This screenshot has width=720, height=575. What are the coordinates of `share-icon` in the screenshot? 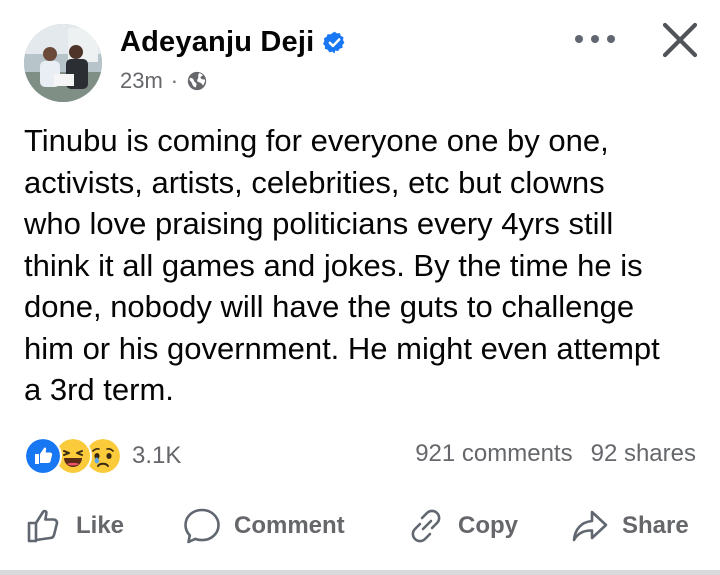 It's located at (590, 526).